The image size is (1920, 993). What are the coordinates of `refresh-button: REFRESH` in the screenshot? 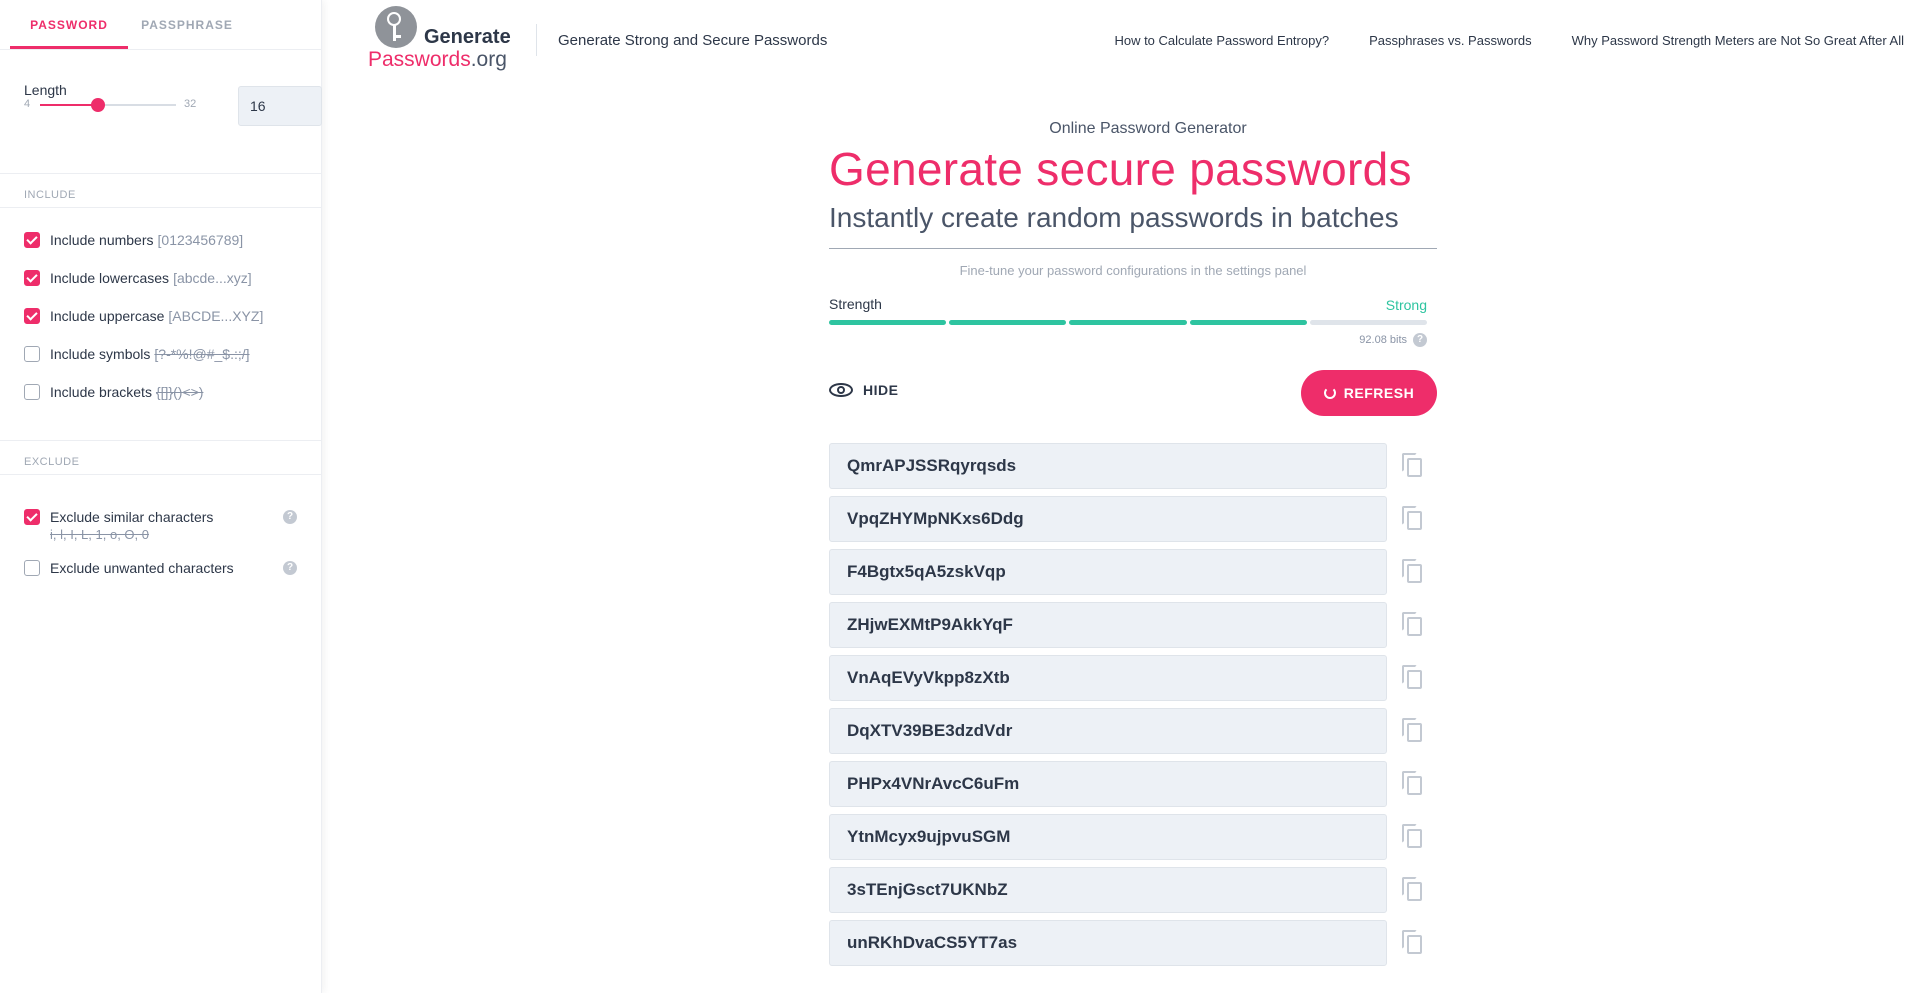 It's located at (1369, 393).